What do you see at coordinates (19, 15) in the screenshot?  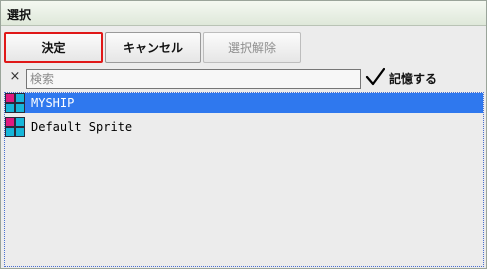 I see `dialog-title: 選択` at bounding box center [19, 15].